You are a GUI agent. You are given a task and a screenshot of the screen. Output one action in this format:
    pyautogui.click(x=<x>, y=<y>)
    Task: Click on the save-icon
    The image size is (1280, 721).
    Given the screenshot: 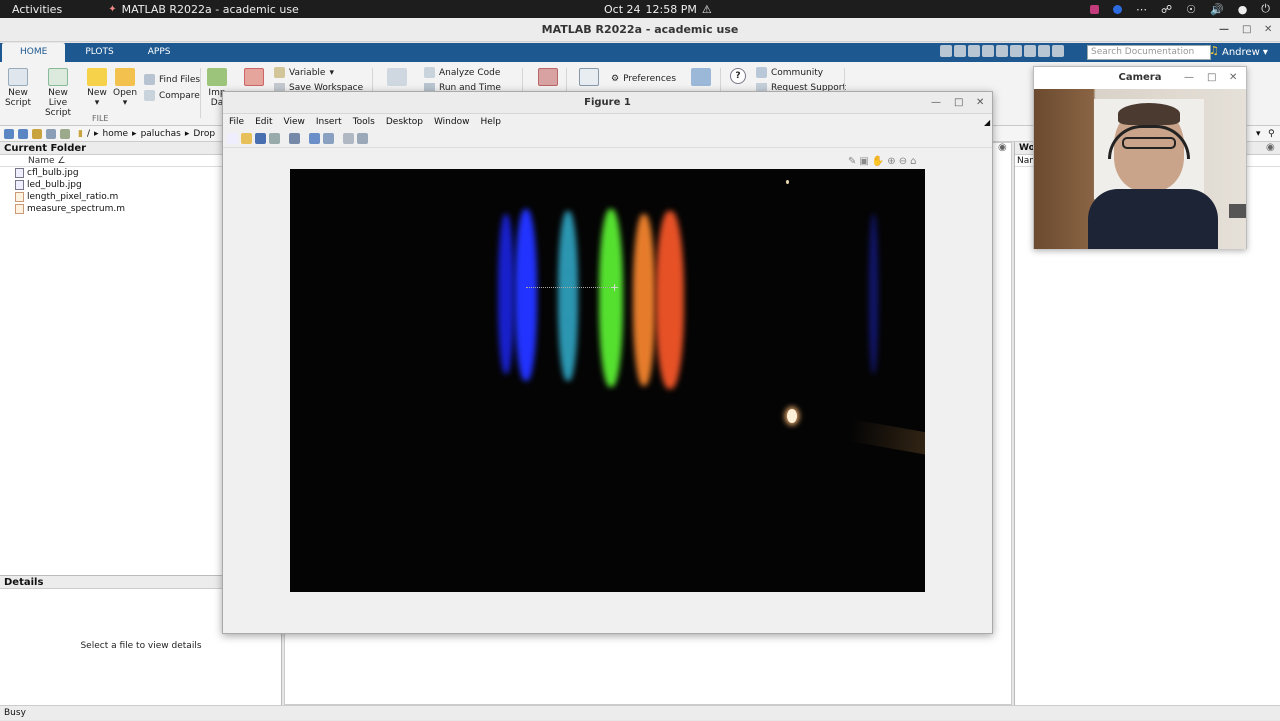 What is the action you would take?
    pyautogui.click(x=946, y=51)
    